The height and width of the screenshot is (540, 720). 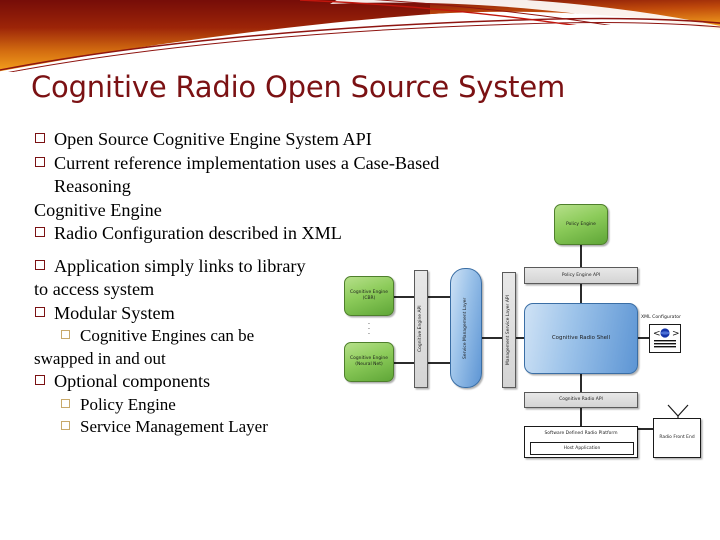 What do you see at coordinates (132, 381) in the screenshot?
I see `bullet-text: Optional components` at bounding box center [132, 381].